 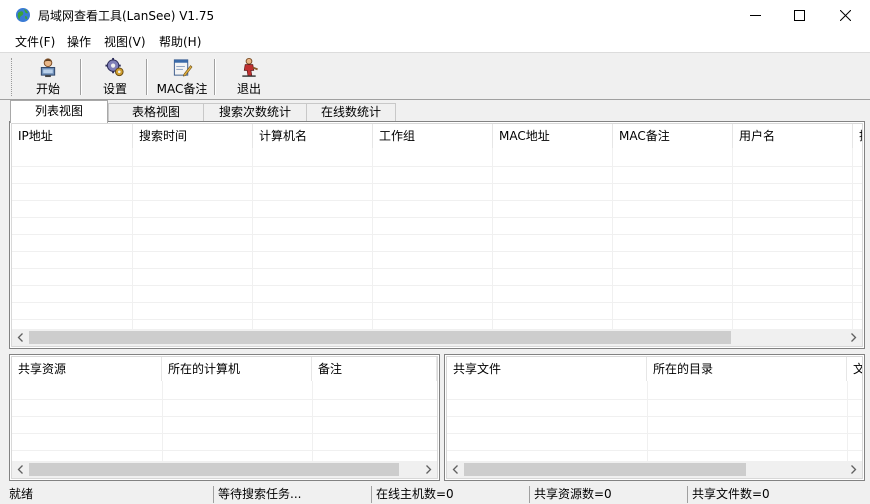 I want to click on settings-label: 设置, so click(x=114, y=89).